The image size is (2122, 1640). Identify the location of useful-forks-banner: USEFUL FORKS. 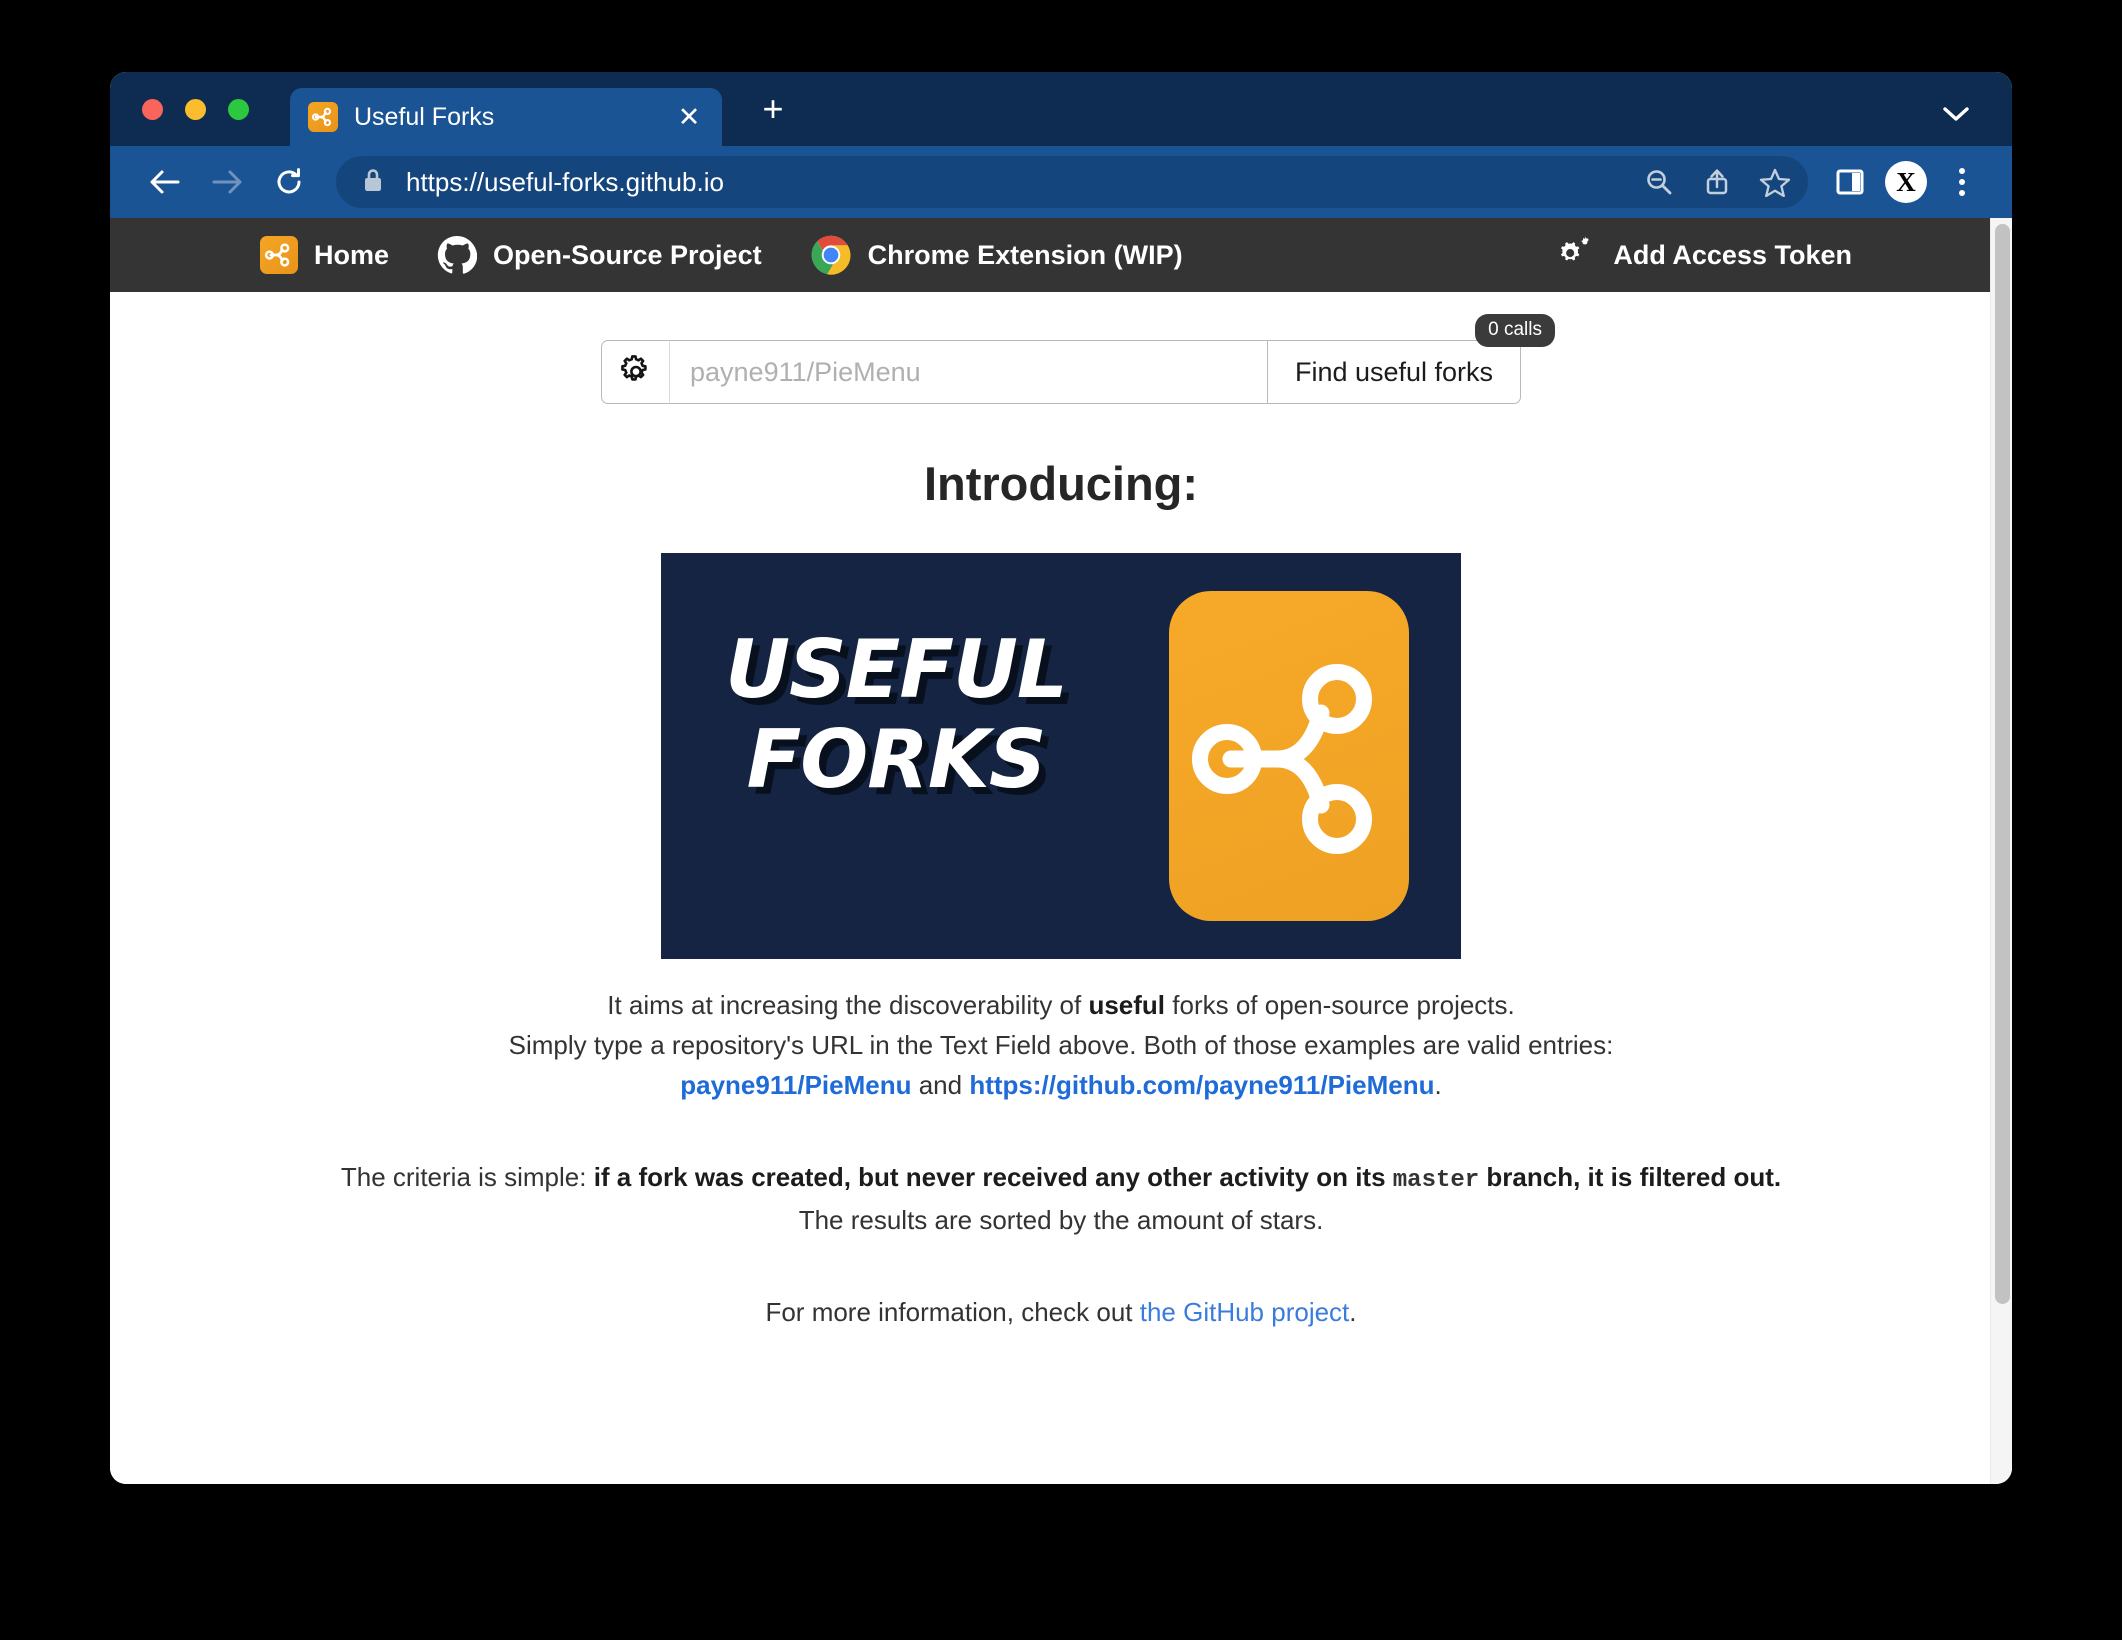
(1061, 756).